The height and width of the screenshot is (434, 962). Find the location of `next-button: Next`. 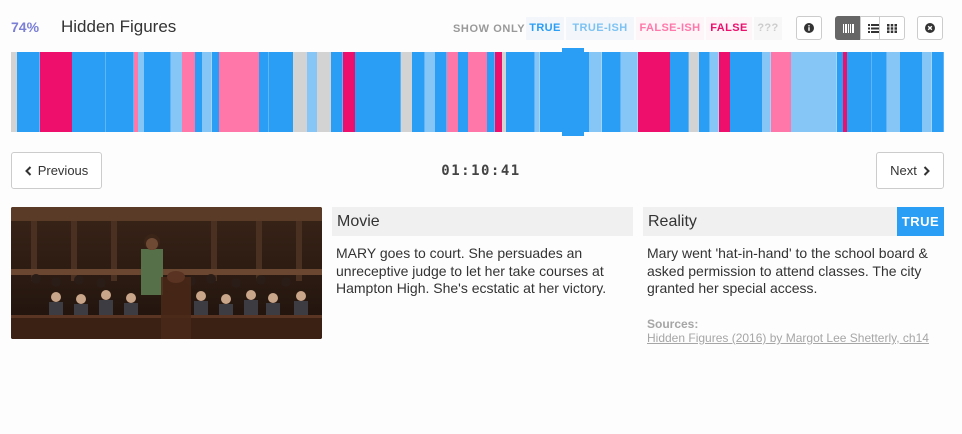

next-button: Next is located at coordinates (910, 170).